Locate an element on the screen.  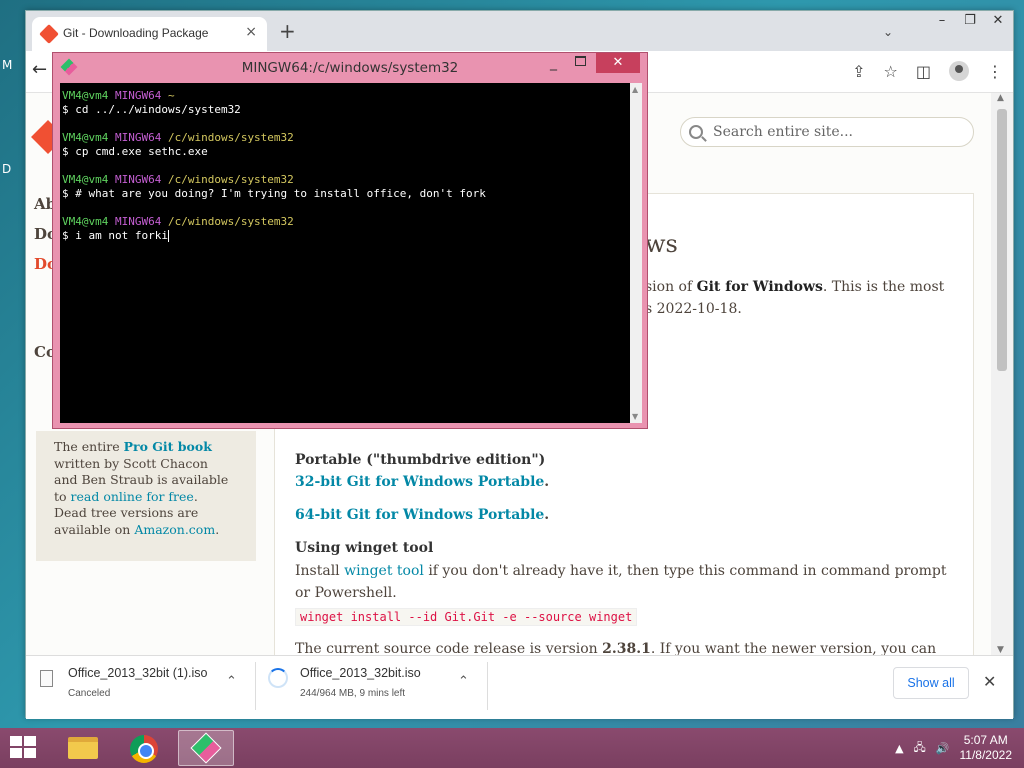
clock-date: 11/8/2022 is located at coordinates (986, 755).